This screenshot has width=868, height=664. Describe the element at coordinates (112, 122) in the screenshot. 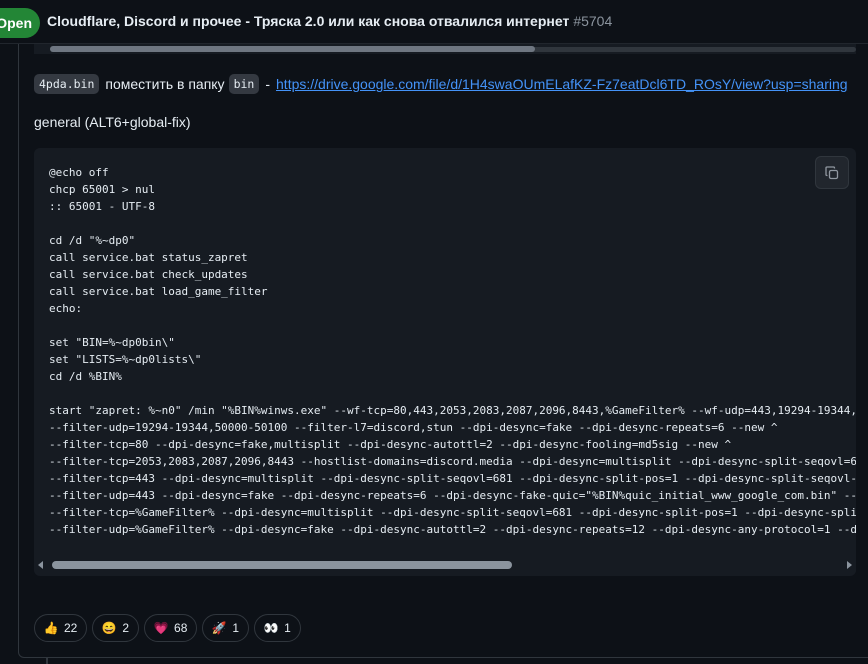

I see `section-title: general (ALT6+global-fix)` at that location.